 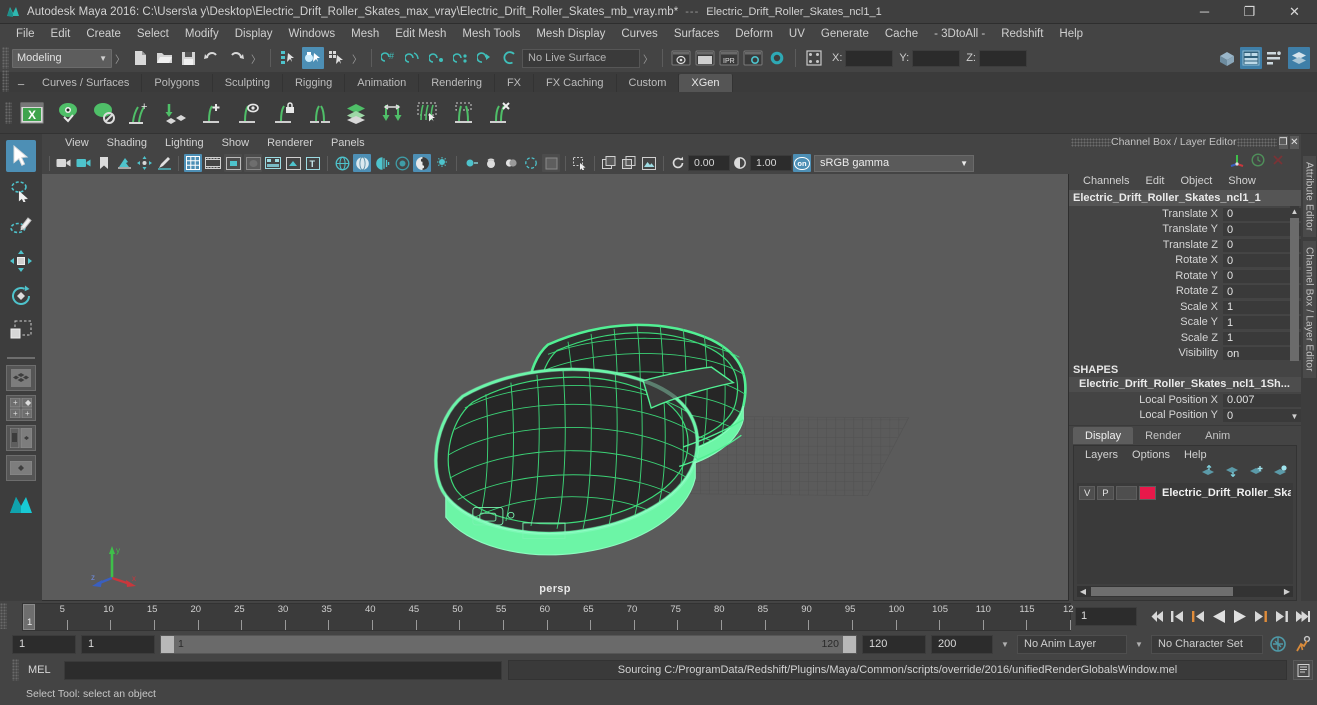 I want to click on menu-edit: Edit, so click(x=61, y=34).